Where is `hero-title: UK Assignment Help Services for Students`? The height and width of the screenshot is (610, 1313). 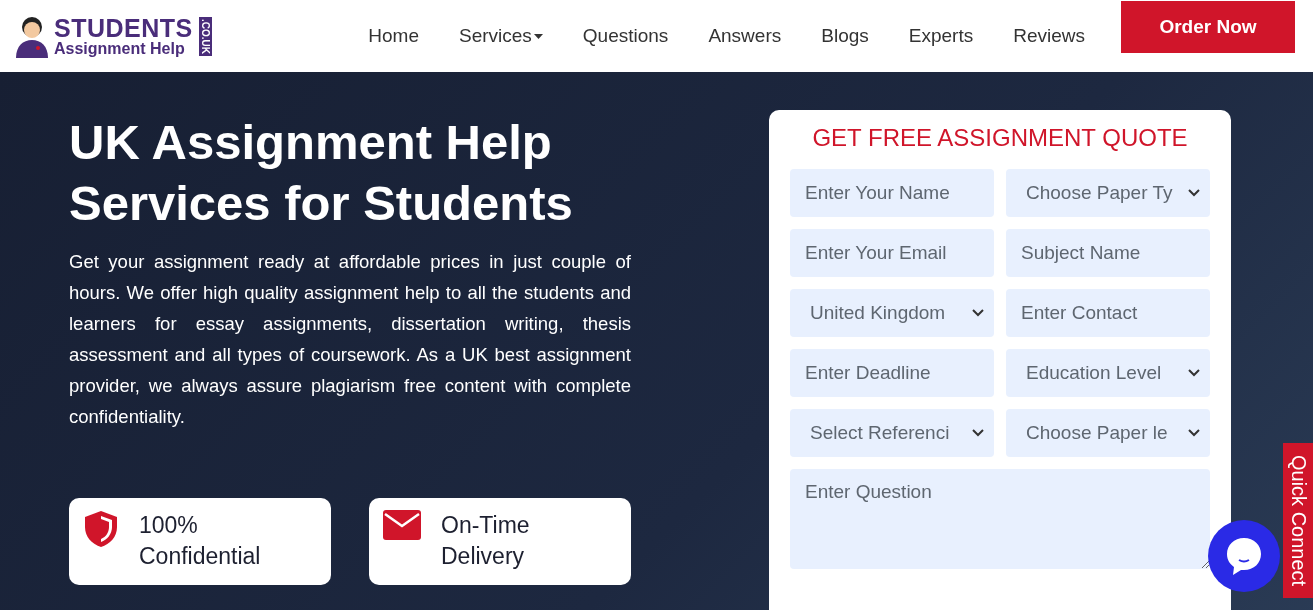
hero-title: UK Assignment Help Services for Students is located at coordinates (321, 173).